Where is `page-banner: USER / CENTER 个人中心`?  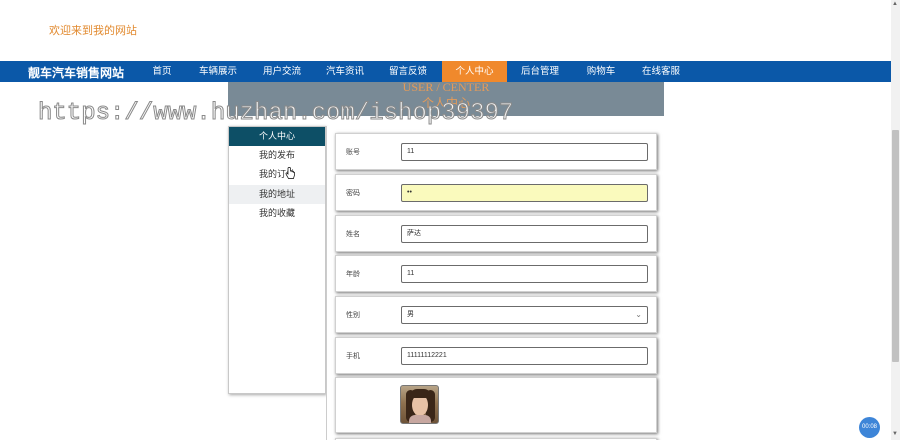
page-banner: USER / CENTER 个人中心 is located at coordinates (446, 98).